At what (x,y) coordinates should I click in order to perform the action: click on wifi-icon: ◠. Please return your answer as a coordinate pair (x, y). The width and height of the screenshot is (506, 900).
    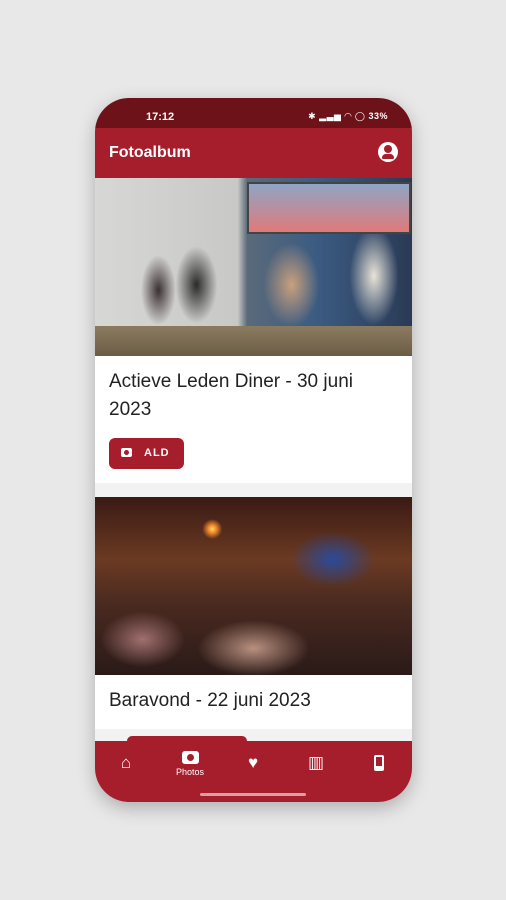
    Looking at the image, I should click on (348, 116).